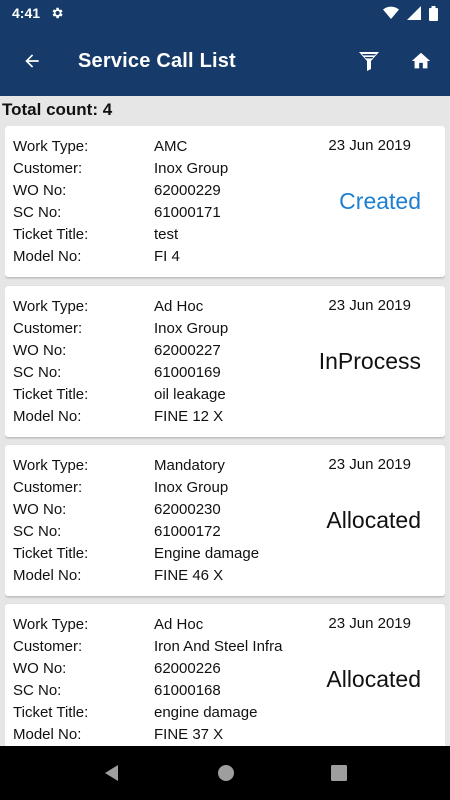 The width and height of the screenshot is (450, 800). Describe the element at coordinates (206, 712) in the screenshot. I see `ticket-title-value: engine damage` at that location.